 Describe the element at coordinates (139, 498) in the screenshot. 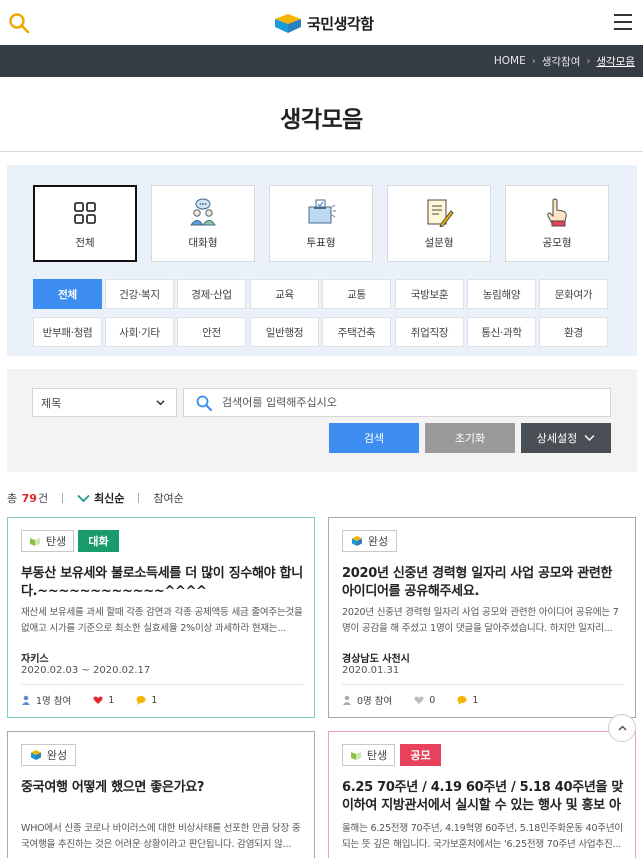

I see `divider` at that location.